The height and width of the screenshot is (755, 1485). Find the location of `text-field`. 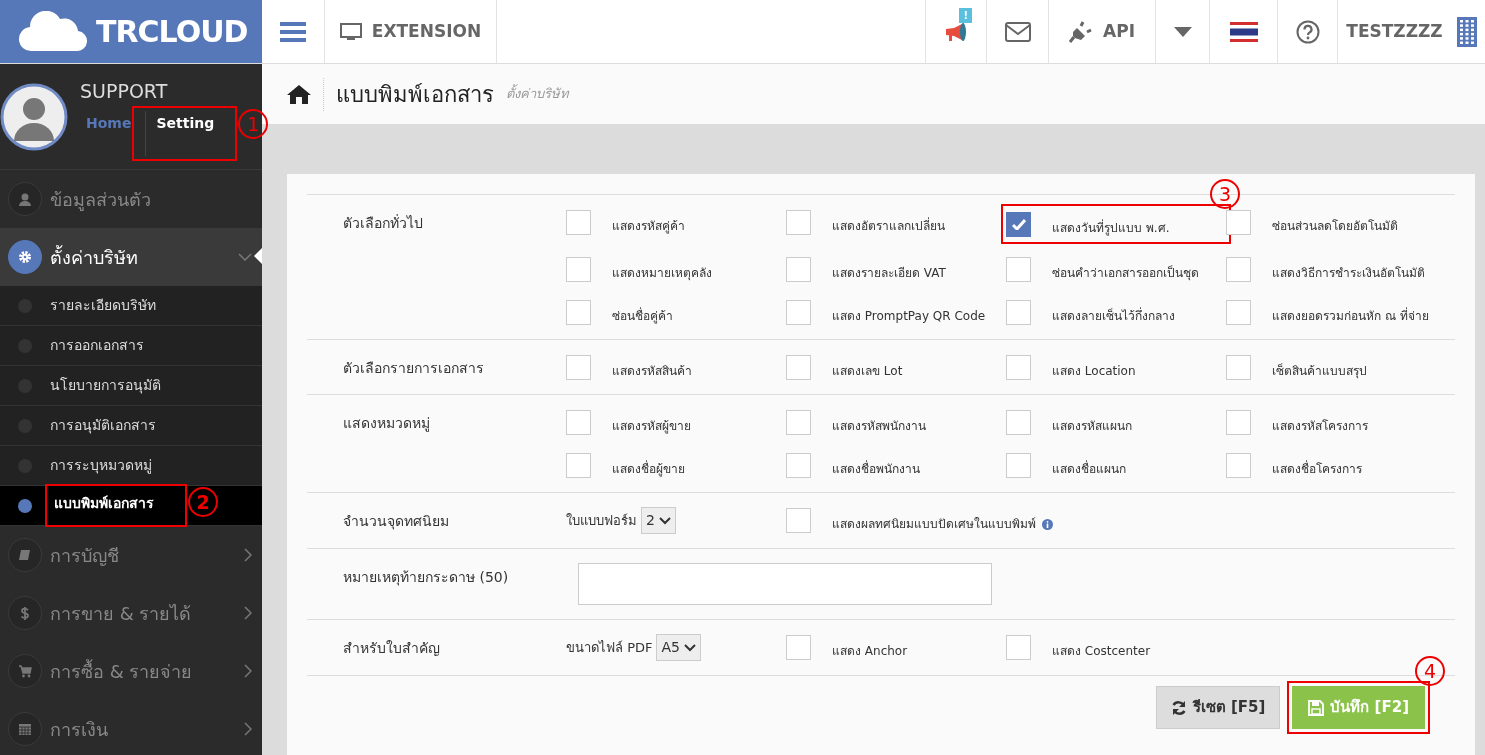

text-field is located at coordinates (785, 584).